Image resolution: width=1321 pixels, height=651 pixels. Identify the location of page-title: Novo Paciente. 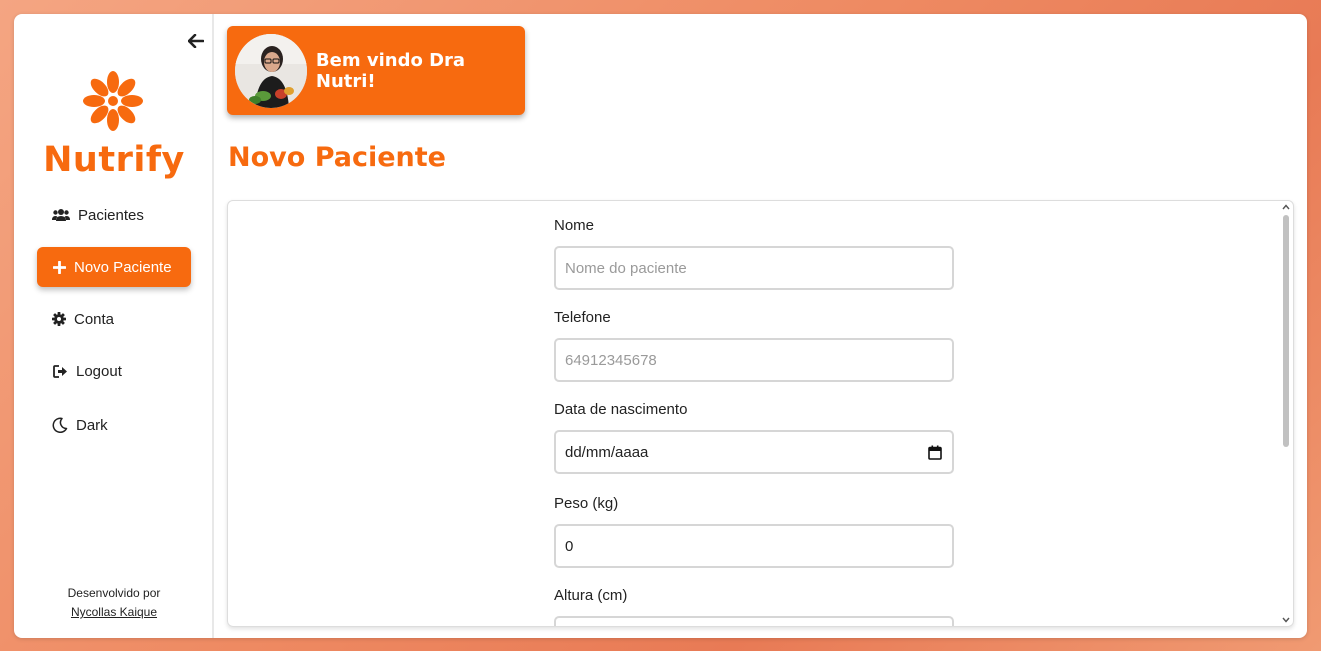
(337, 157).